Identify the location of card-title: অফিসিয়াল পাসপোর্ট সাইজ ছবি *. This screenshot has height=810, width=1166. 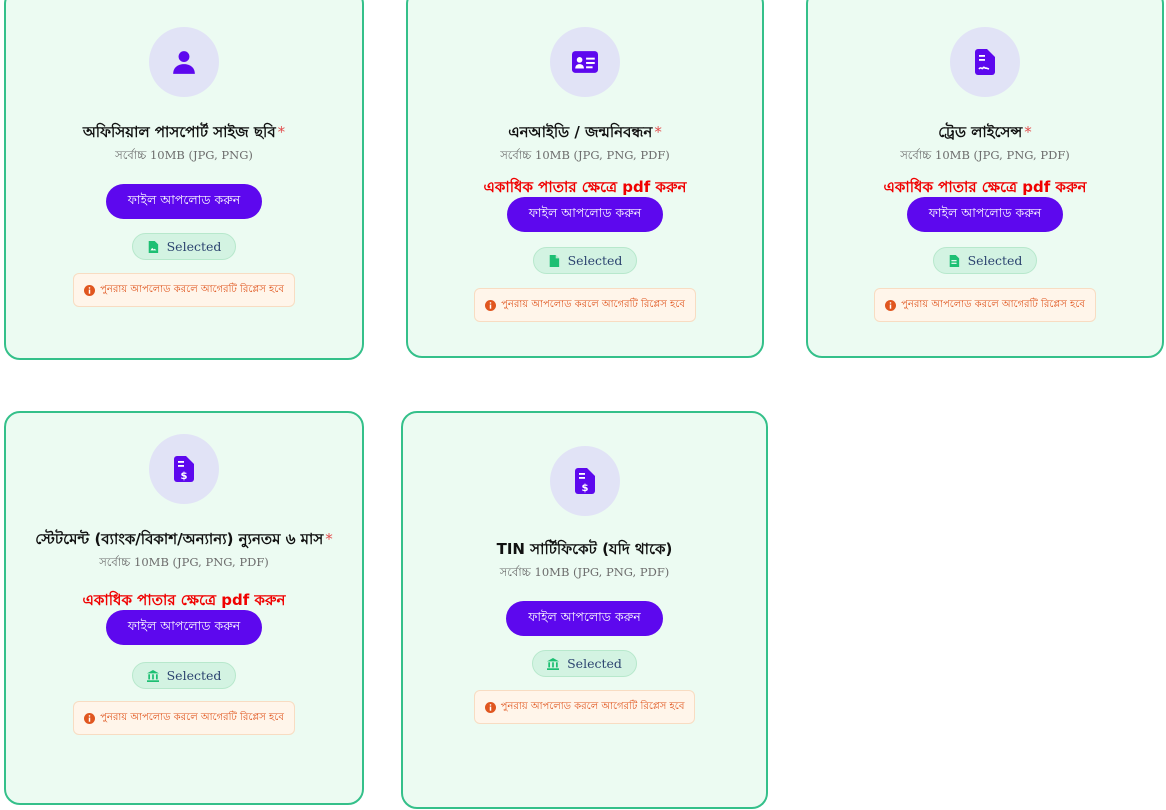
(184, 132).